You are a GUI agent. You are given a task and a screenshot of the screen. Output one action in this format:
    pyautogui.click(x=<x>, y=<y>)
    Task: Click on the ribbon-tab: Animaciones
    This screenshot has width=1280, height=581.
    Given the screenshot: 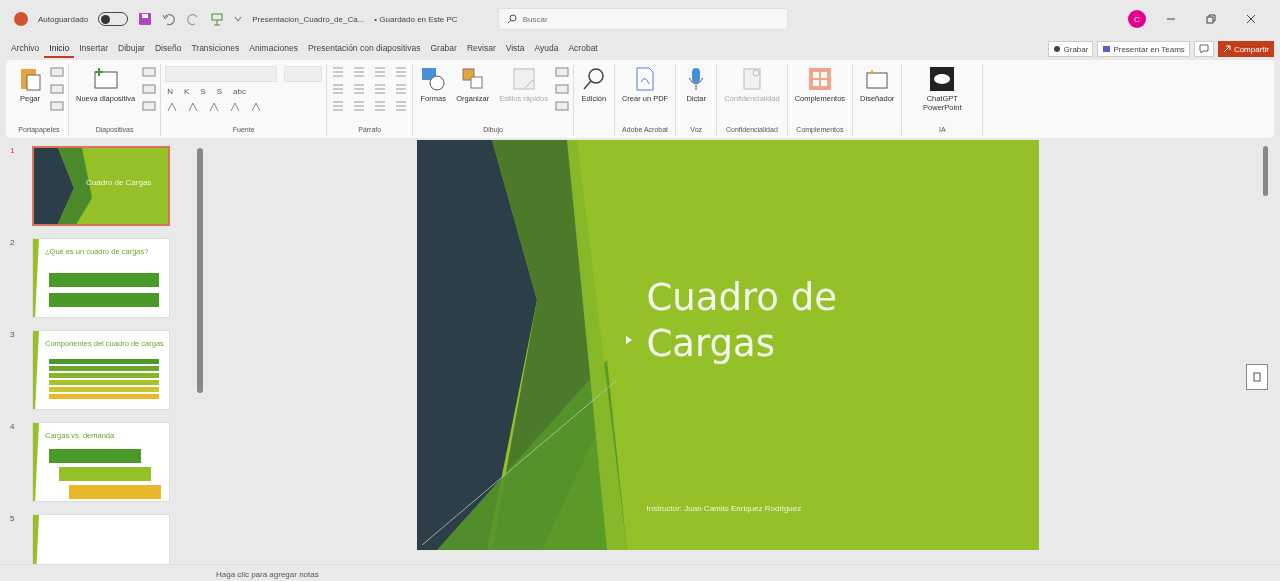 What is the action you would take?
    pyautogui.click(x=273, y=49)
    